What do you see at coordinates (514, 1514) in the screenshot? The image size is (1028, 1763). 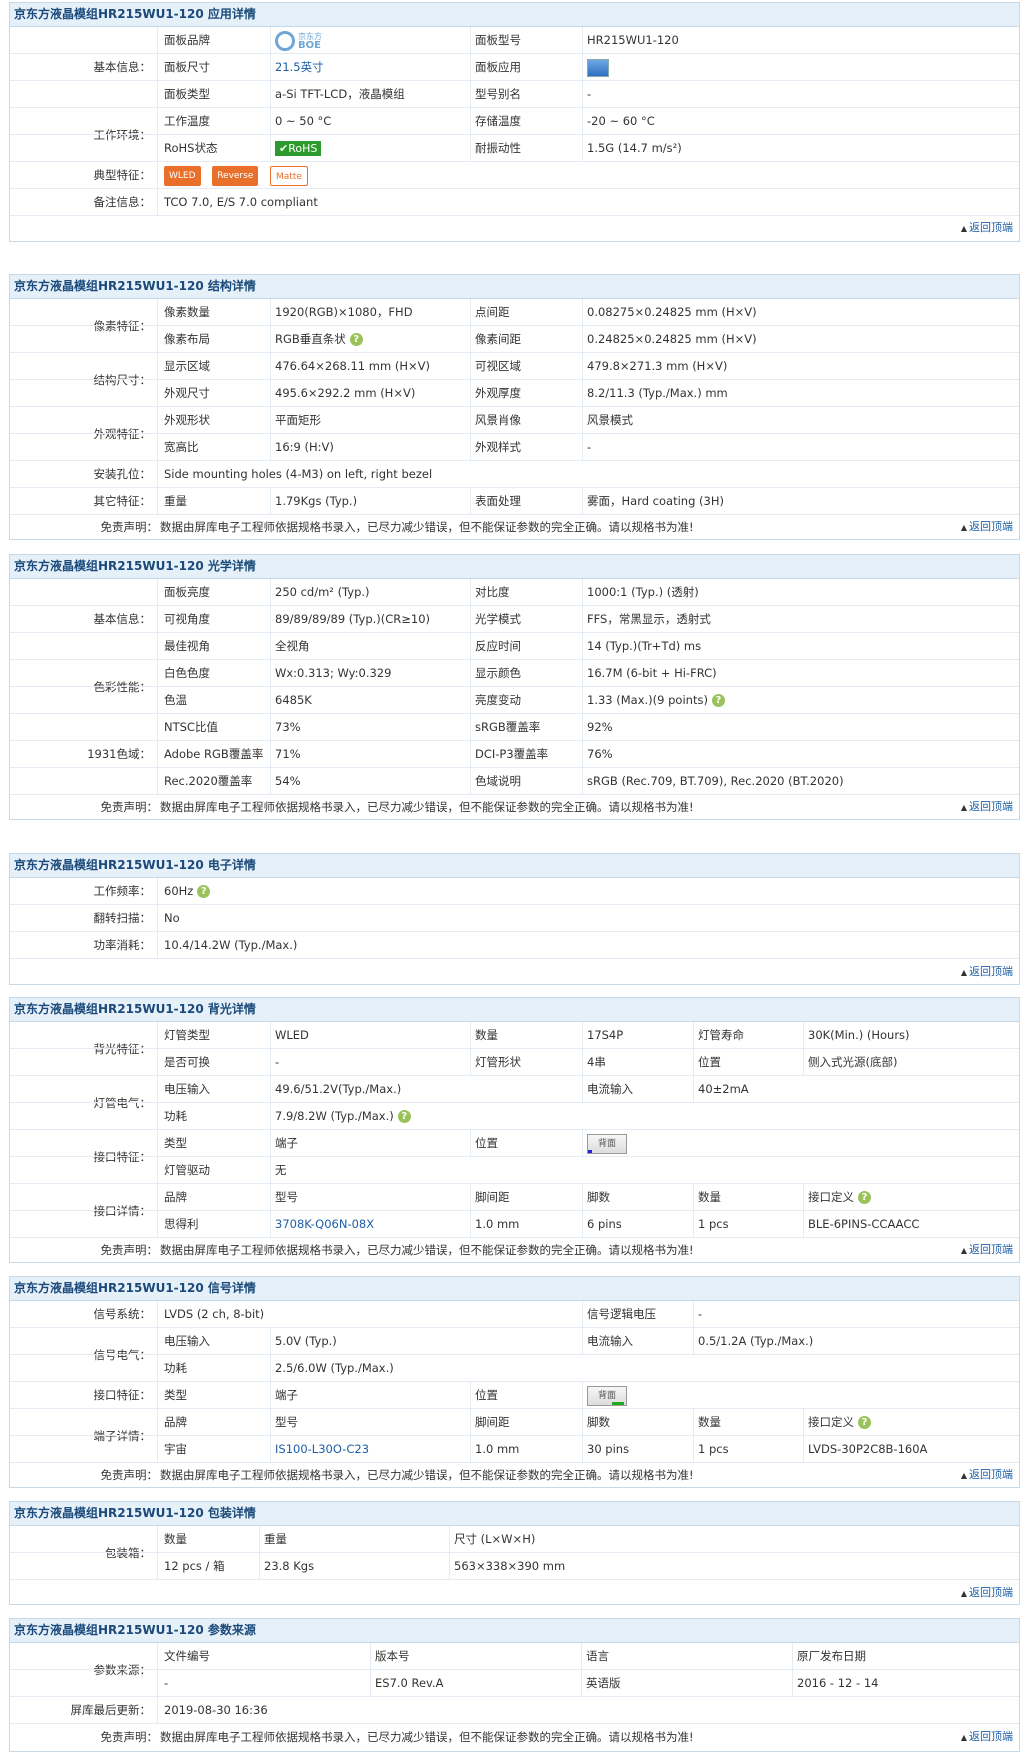 I see `section-title: 京东方液晶模组HR215WU1-120 包装详情` at bounding box center [514, 1514].